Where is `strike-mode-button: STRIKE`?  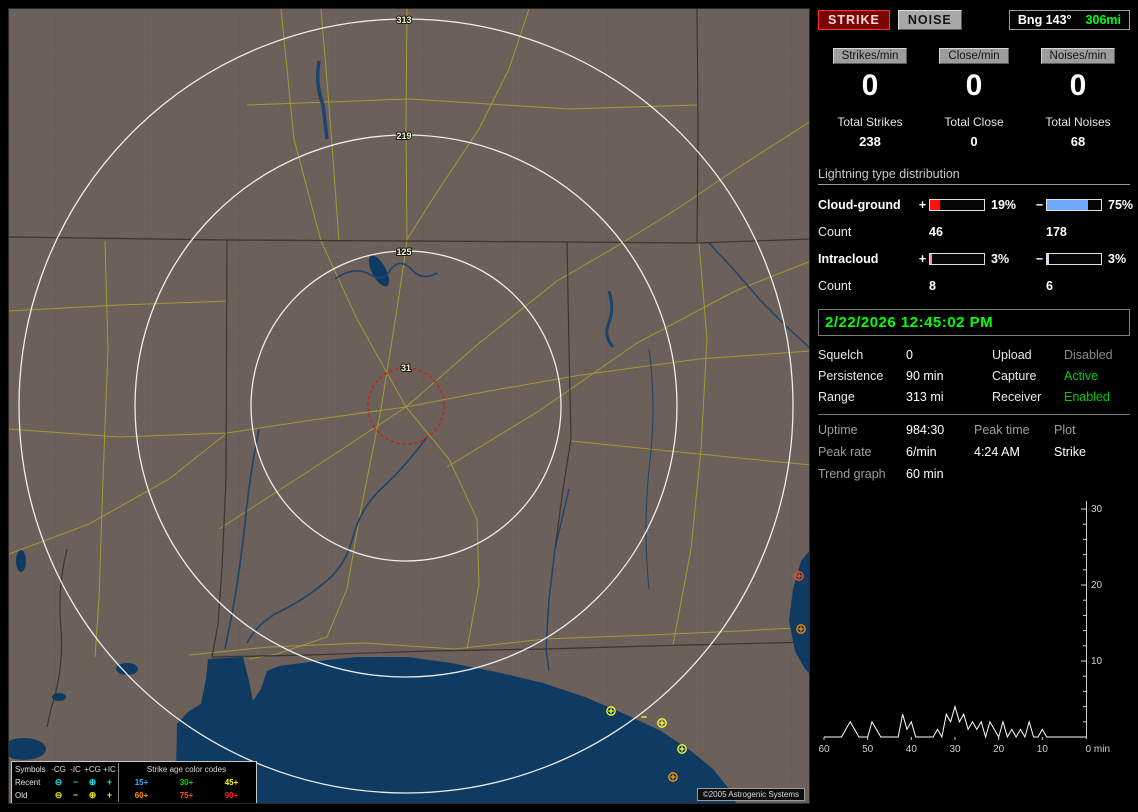
strike-mode-button: STRIKE is located at coordinates (854, 20).